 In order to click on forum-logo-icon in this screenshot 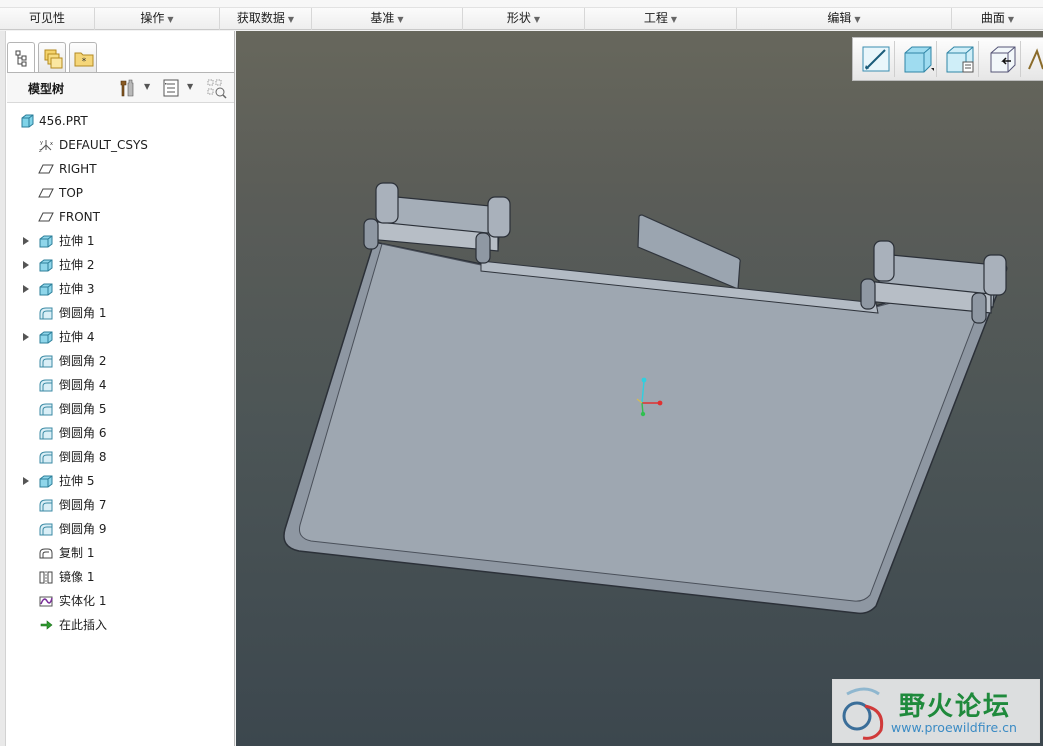, I will do `click(863, 713)`.